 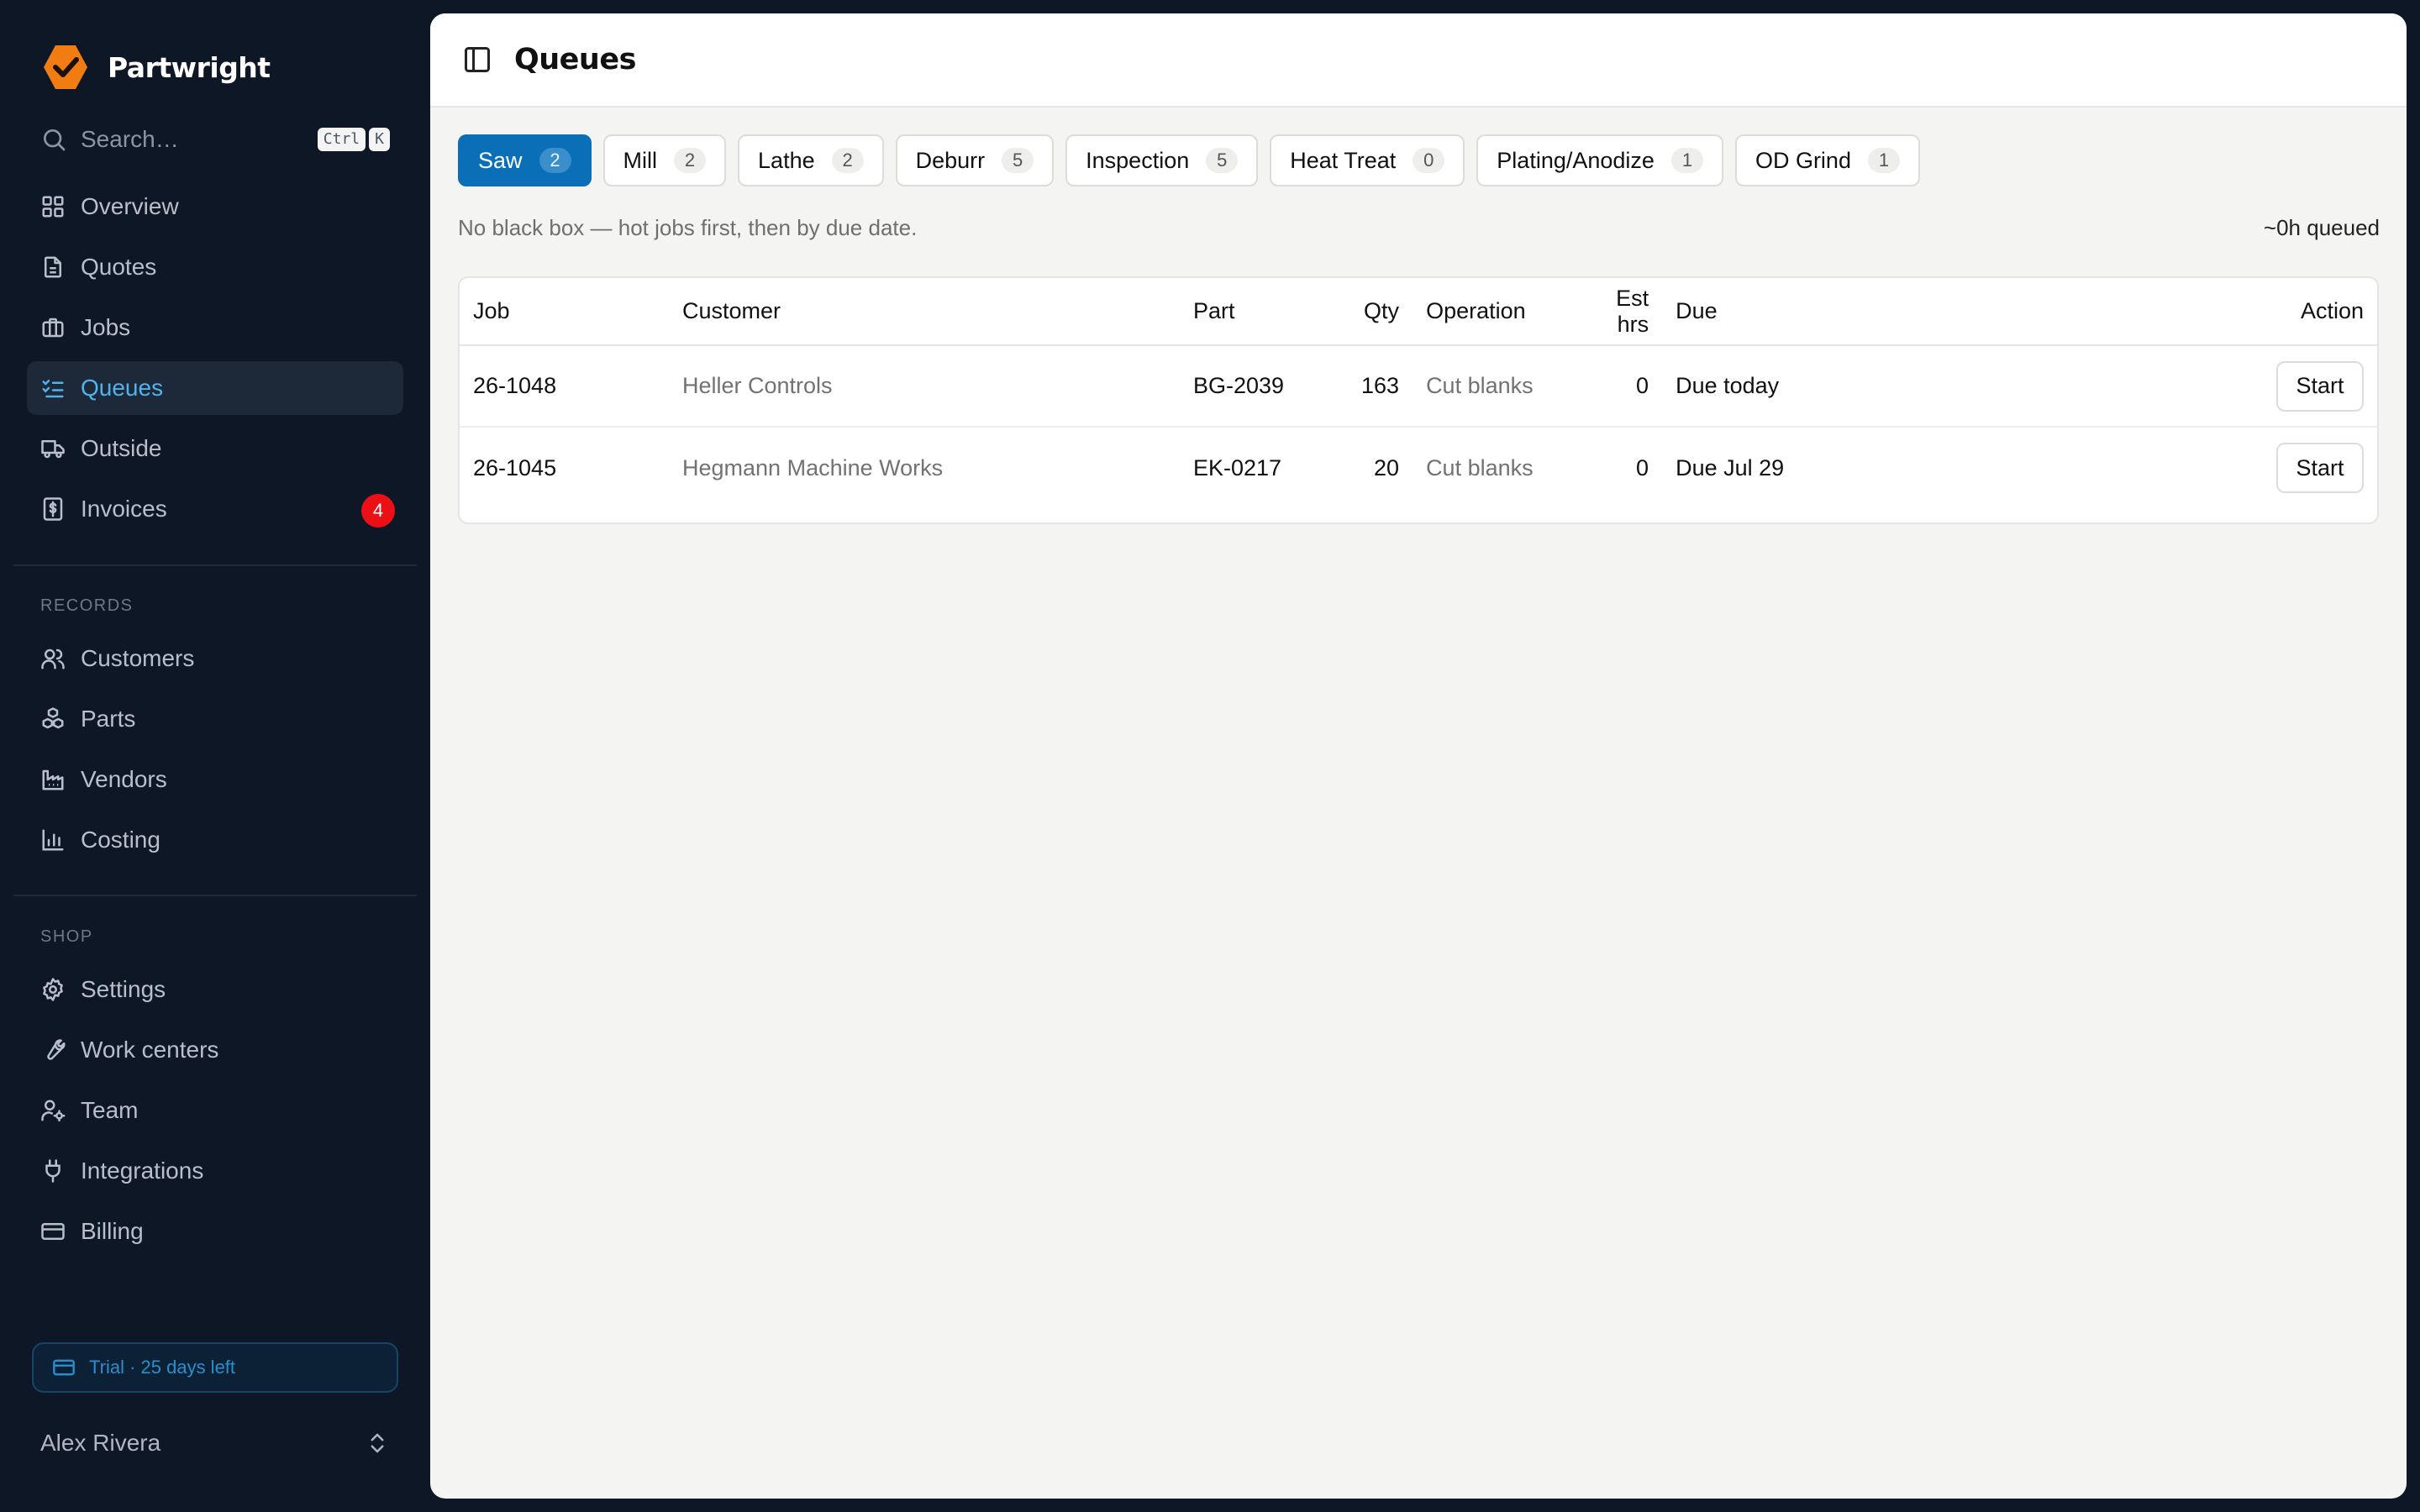 What do you see at coordinates (1632, 312) in the screenshot?
I see `col-header-est-hrs: Est hrs` at bounding box center [1632, 312].